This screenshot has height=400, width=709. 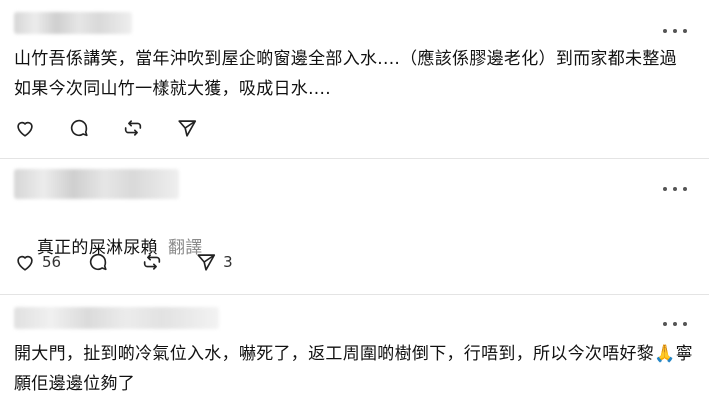 I want to click on post-2-author-name-blurred, so click(x=96, y=184).